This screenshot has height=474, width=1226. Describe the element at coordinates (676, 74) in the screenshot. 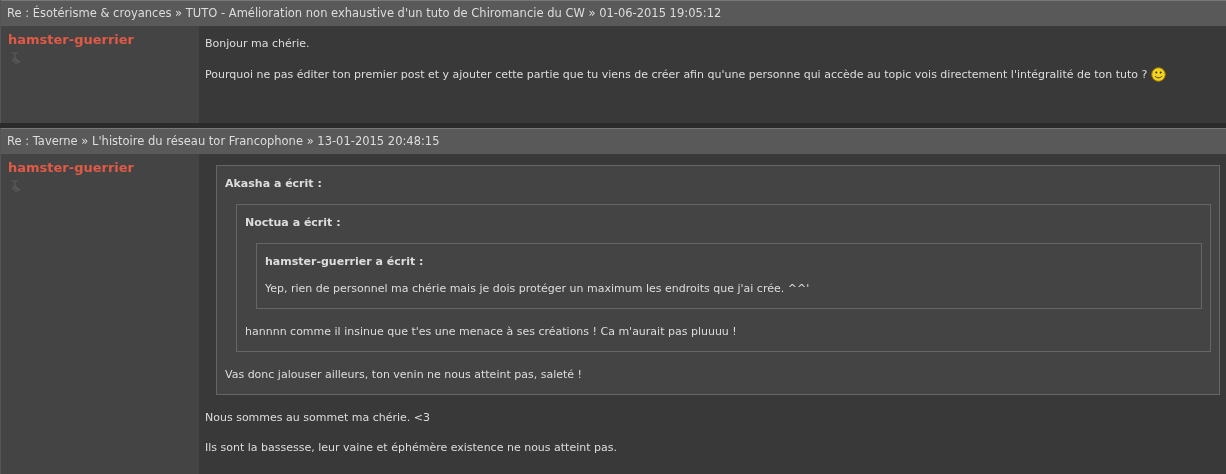

I see `post-text: Pourquoi ne pas éditer ton premier post et y ajouter cette partie que tu viens de créer afin qu'une personne qui accède au topic vois directement l'intégralité de ton tuto ?` at that location.